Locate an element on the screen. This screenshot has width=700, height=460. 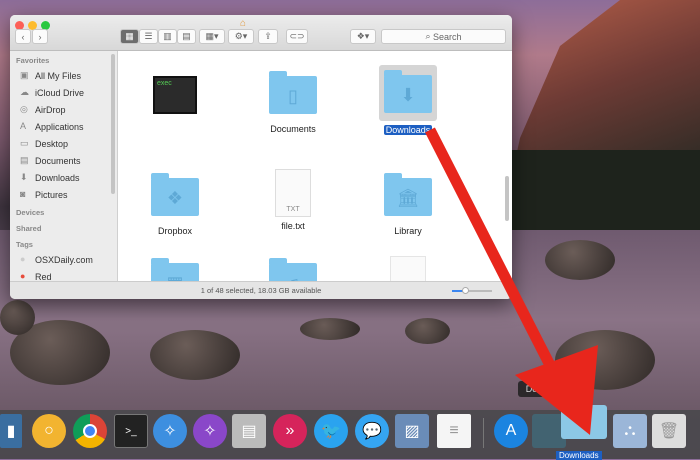
pictures-icon: ◙ is located at coordinates (23, 194).